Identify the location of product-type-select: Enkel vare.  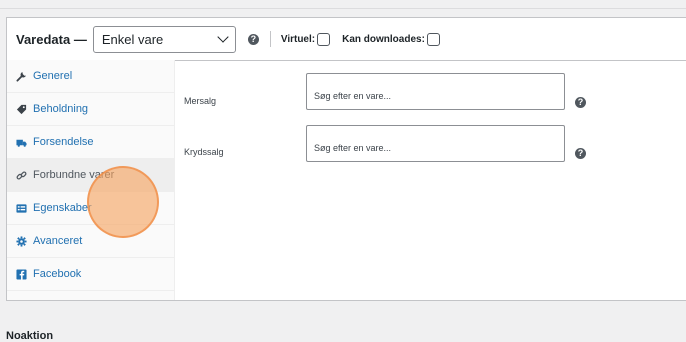
(164, 39).